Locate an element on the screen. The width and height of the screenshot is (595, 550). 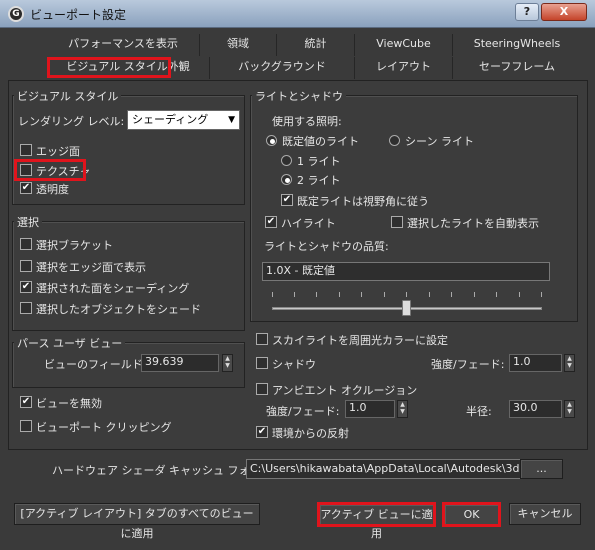
ambient-occlusion-label: アンビエント オクルージョン is located at coordinates (345, 390).